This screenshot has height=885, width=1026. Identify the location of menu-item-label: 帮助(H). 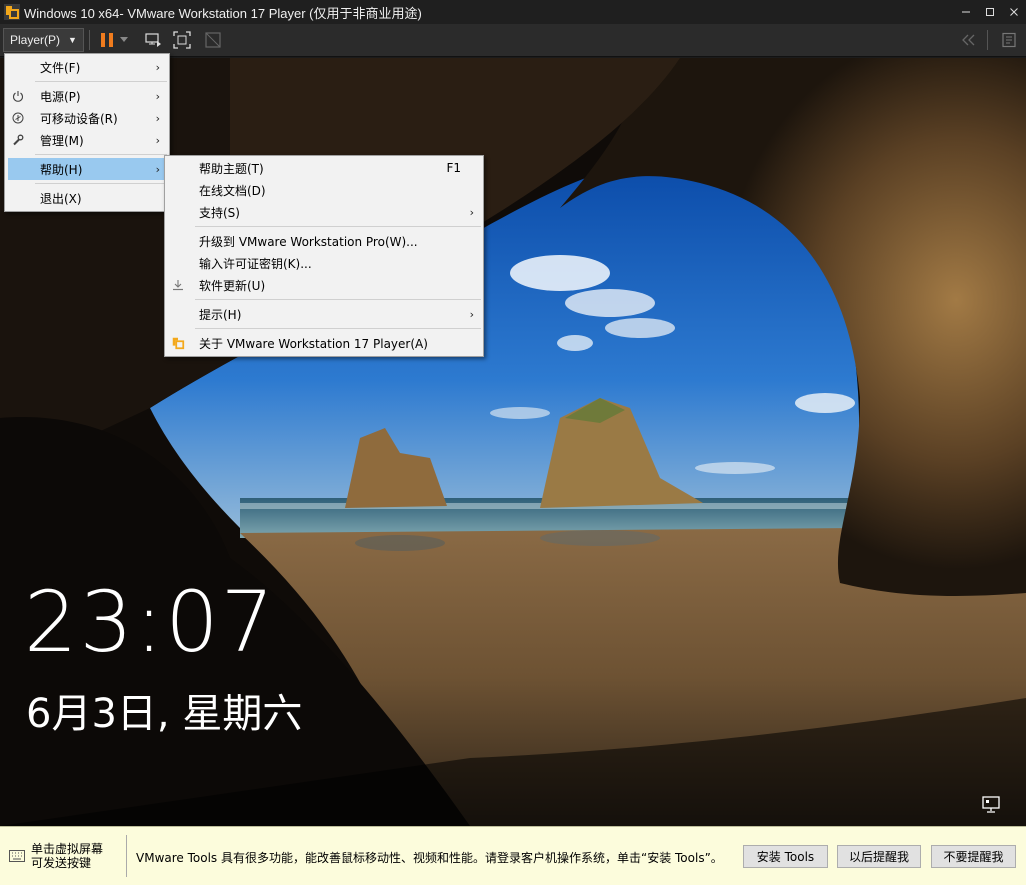
(61, 169).